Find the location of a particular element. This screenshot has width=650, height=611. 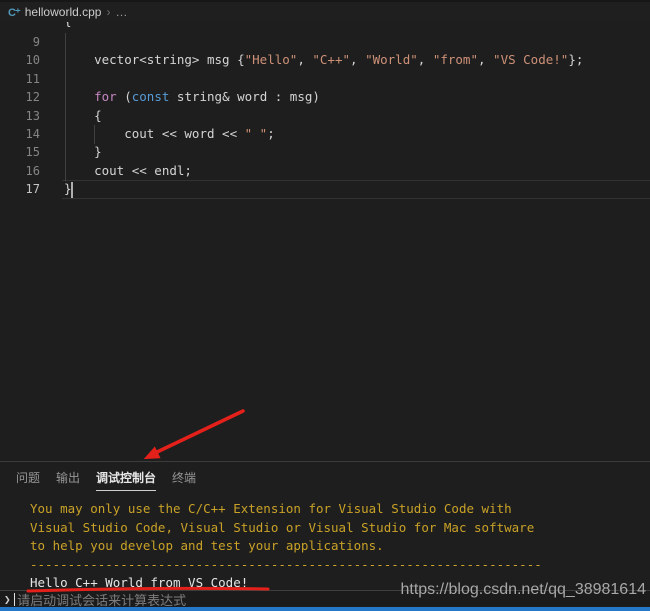

code-text: cout << endl; is located at coordinates (128, 170).